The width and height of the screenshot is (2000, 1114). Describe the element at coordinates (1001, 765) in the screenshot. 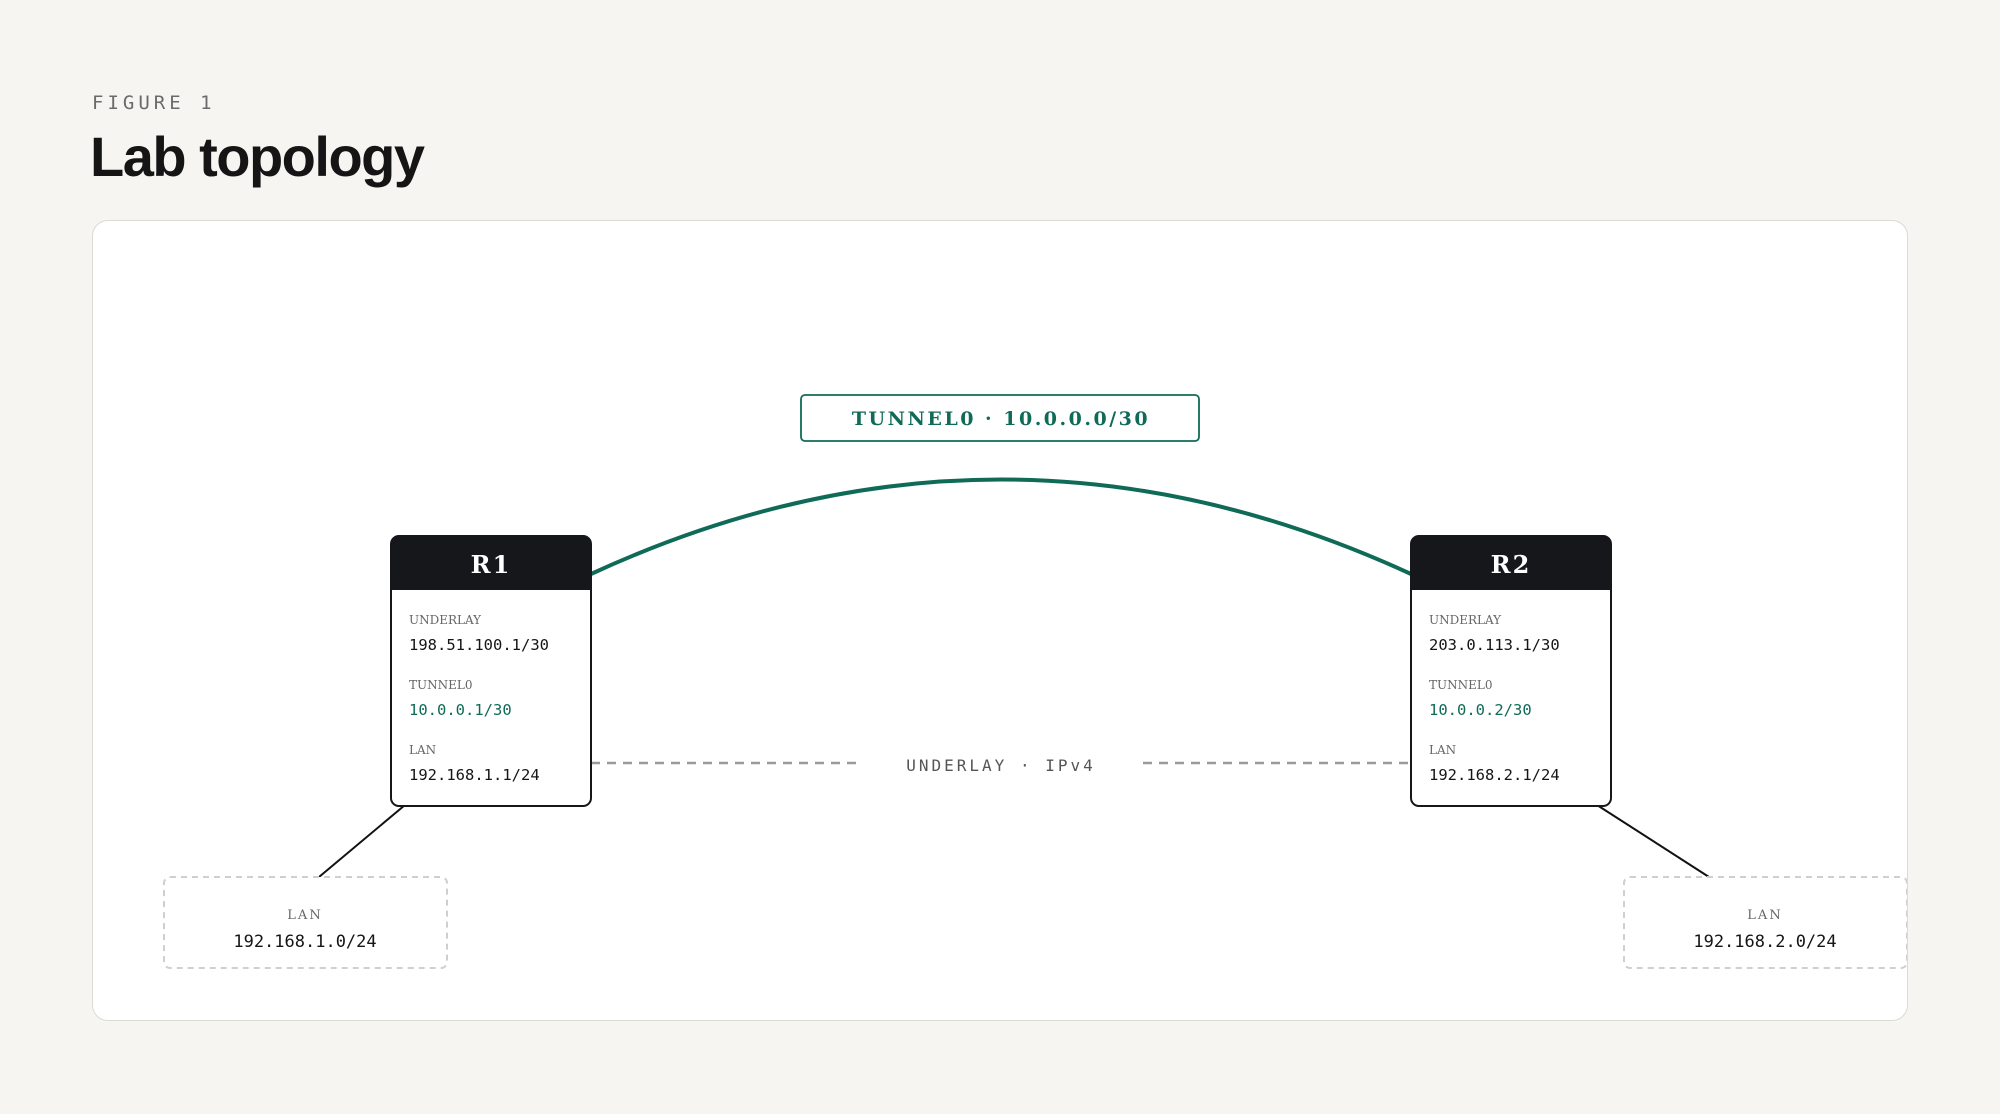

I see `underlay-label: UNDERLAY · IPv4` at that location.